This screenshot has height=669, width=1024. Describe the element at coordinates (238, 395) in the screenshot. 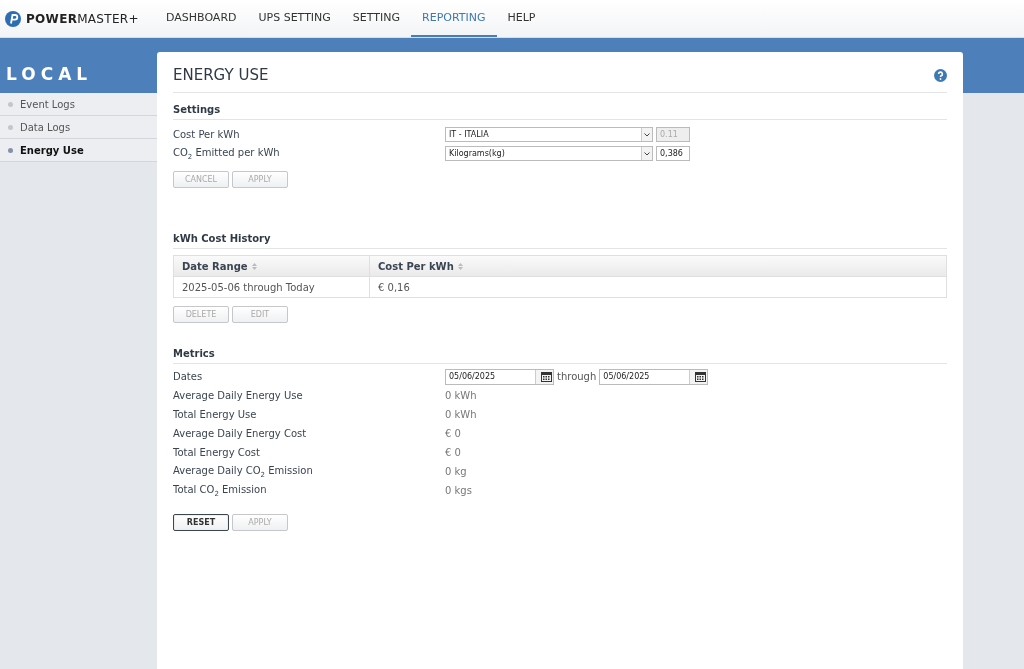

I see `metric-label: Average Daily Energy Use` at that location.